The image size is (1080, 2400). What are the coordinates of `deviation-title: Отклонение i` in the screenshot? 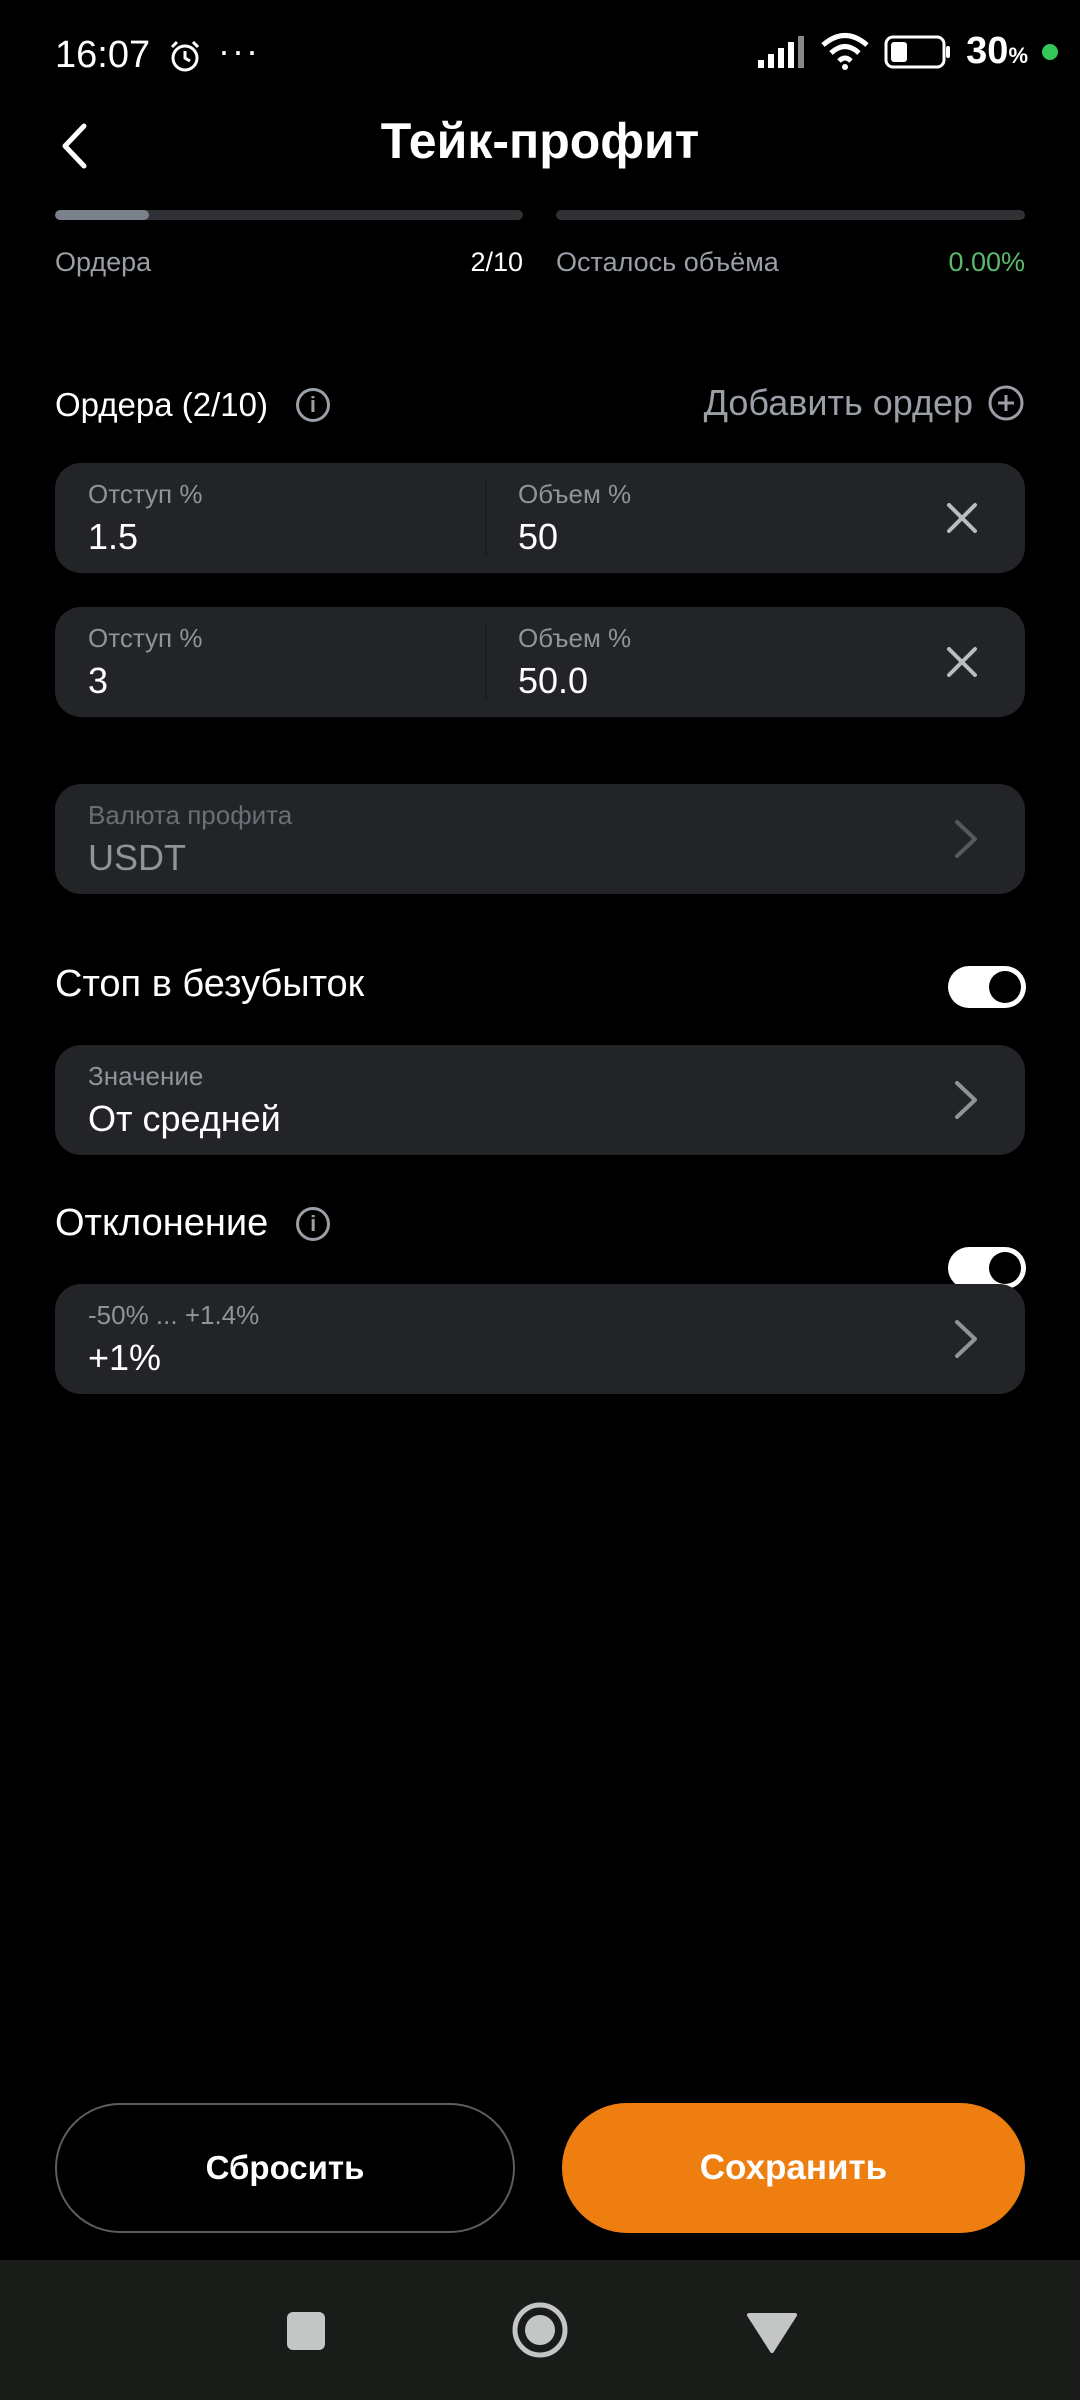 It's located at (193, 1223).